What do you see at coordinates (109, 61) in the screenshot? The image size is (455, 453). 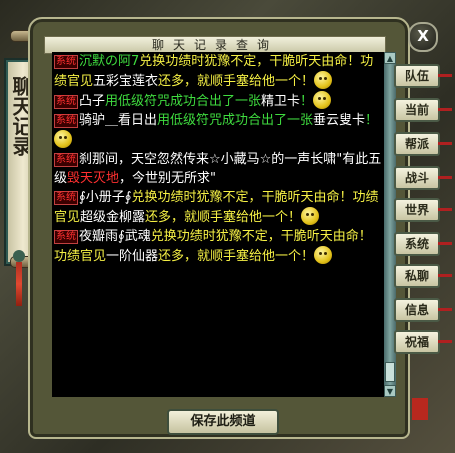 I see `message-text: 沉默の阿7` at bounding box center [109, 61].